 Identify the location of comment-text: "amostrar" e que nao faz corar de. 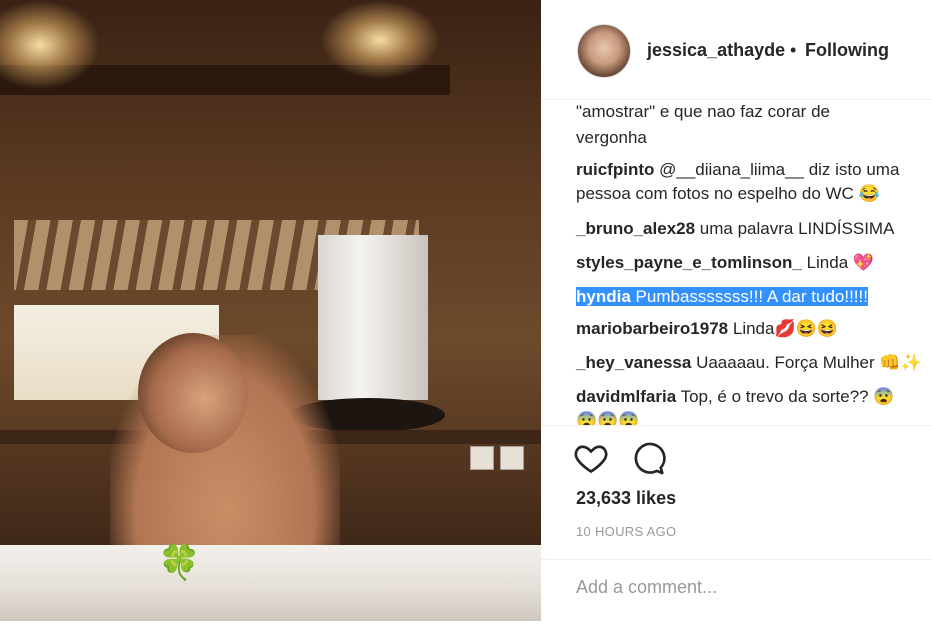
(703, 111).